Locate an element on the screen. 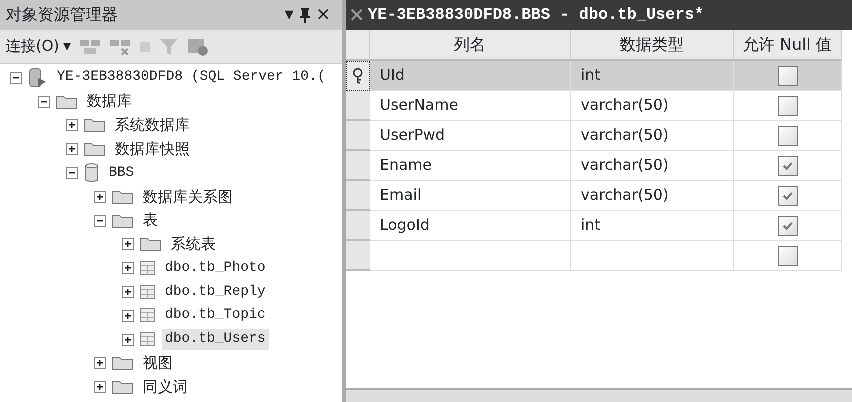 The height and width of the screenshot is (402, 852). document-tab: YE-3EB38830DFD8.BBS - dbo.tb_Users* is located at coordinates (599, 15).